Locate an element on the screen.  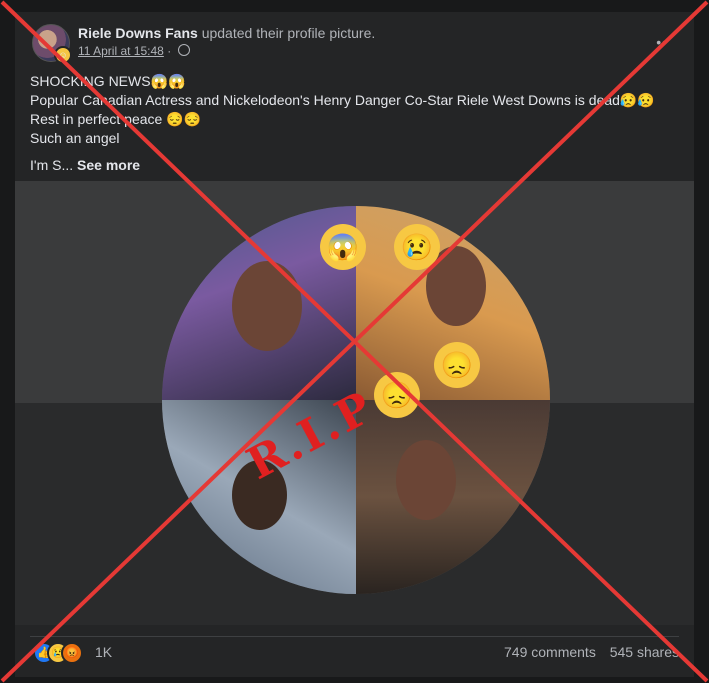
footer-divider is located at coordinates (354, 636).